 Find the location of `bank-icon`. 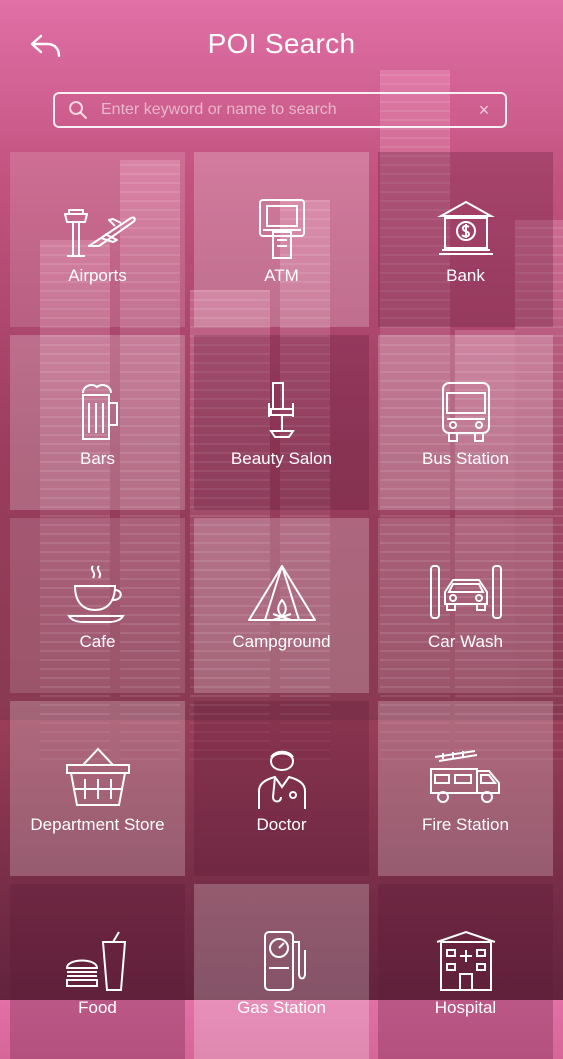

bank-icon is located at coordinates (466, 229).